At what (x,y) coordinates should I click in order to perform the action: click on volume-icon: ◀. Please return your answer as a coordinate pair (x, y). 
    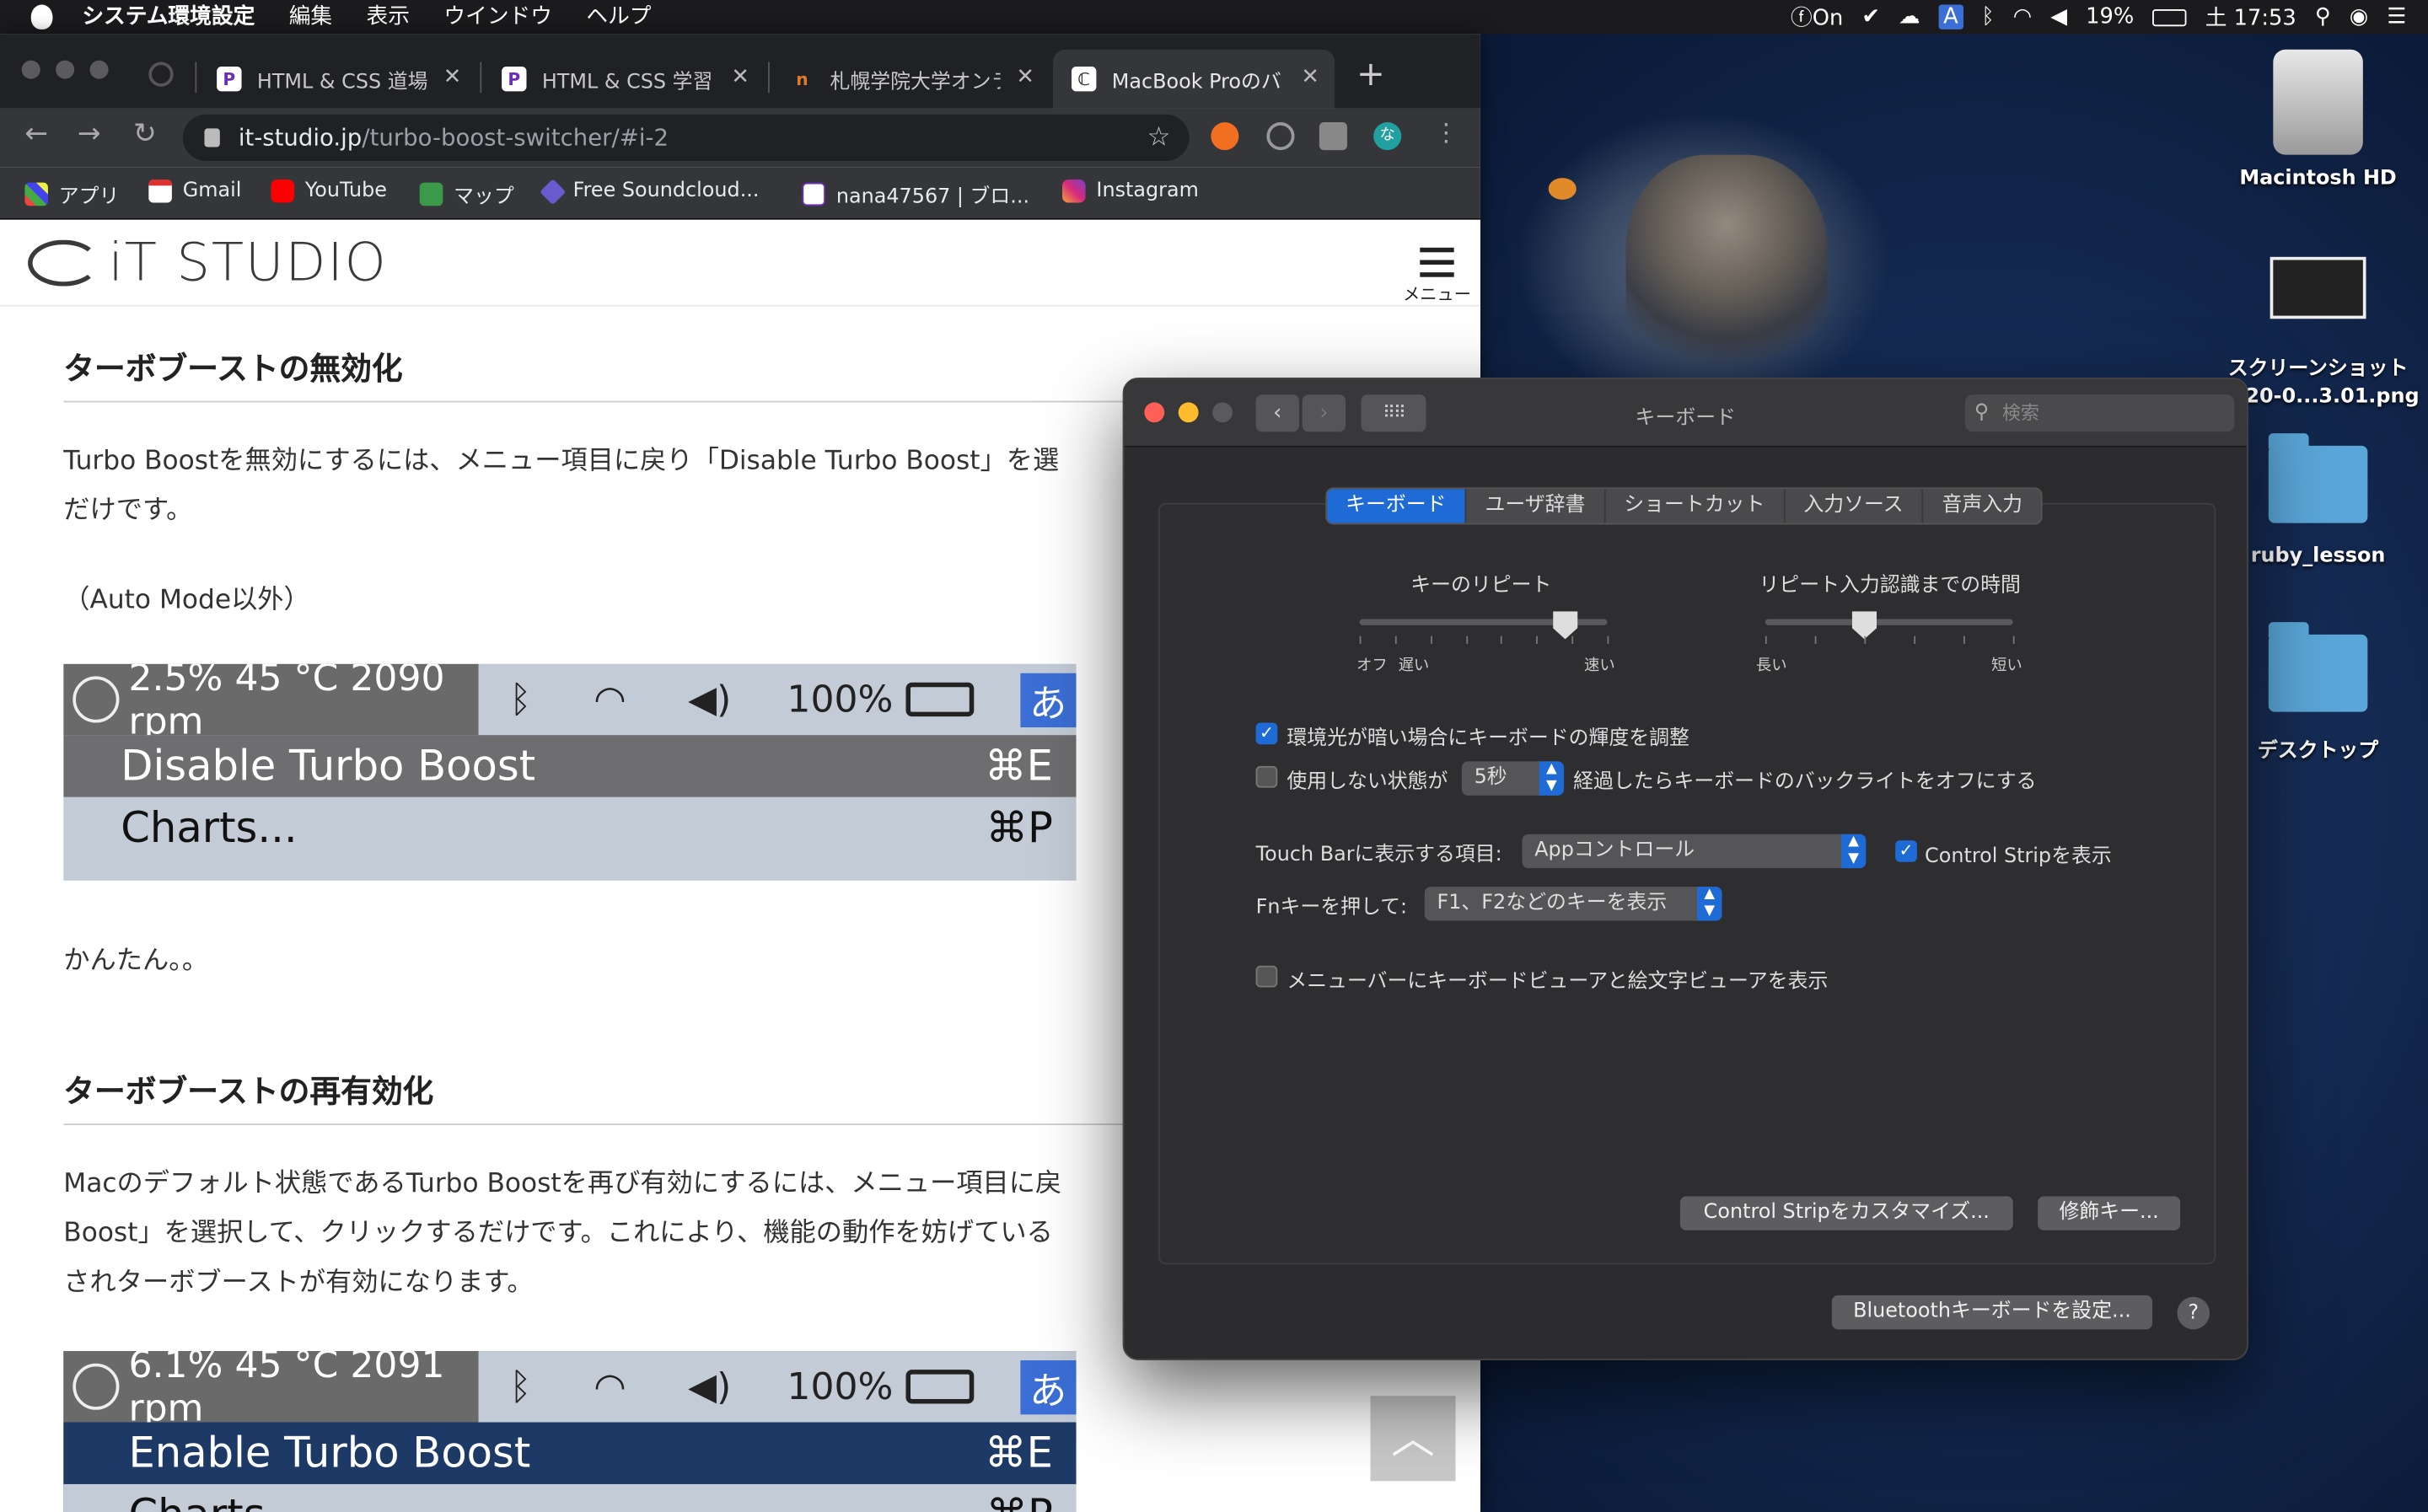
    Looking at the image, I should click on (2058, 17).